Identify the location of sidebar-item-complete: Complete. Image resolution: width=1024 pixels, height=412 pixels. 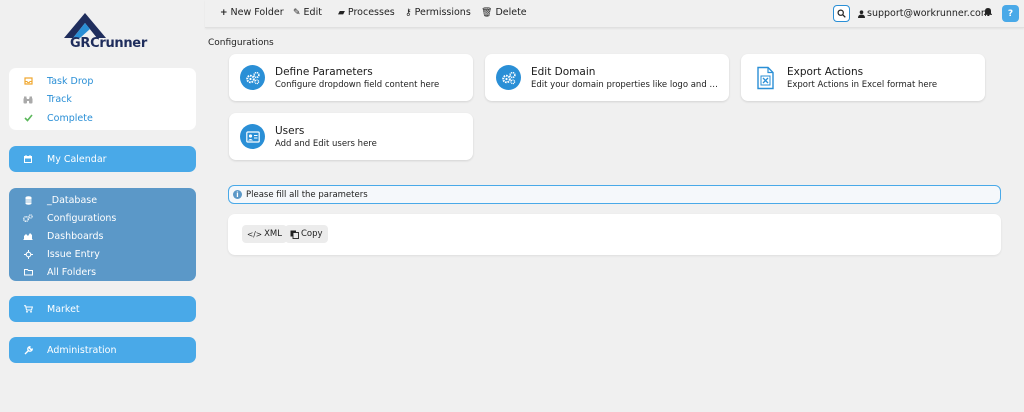
(102, 118).